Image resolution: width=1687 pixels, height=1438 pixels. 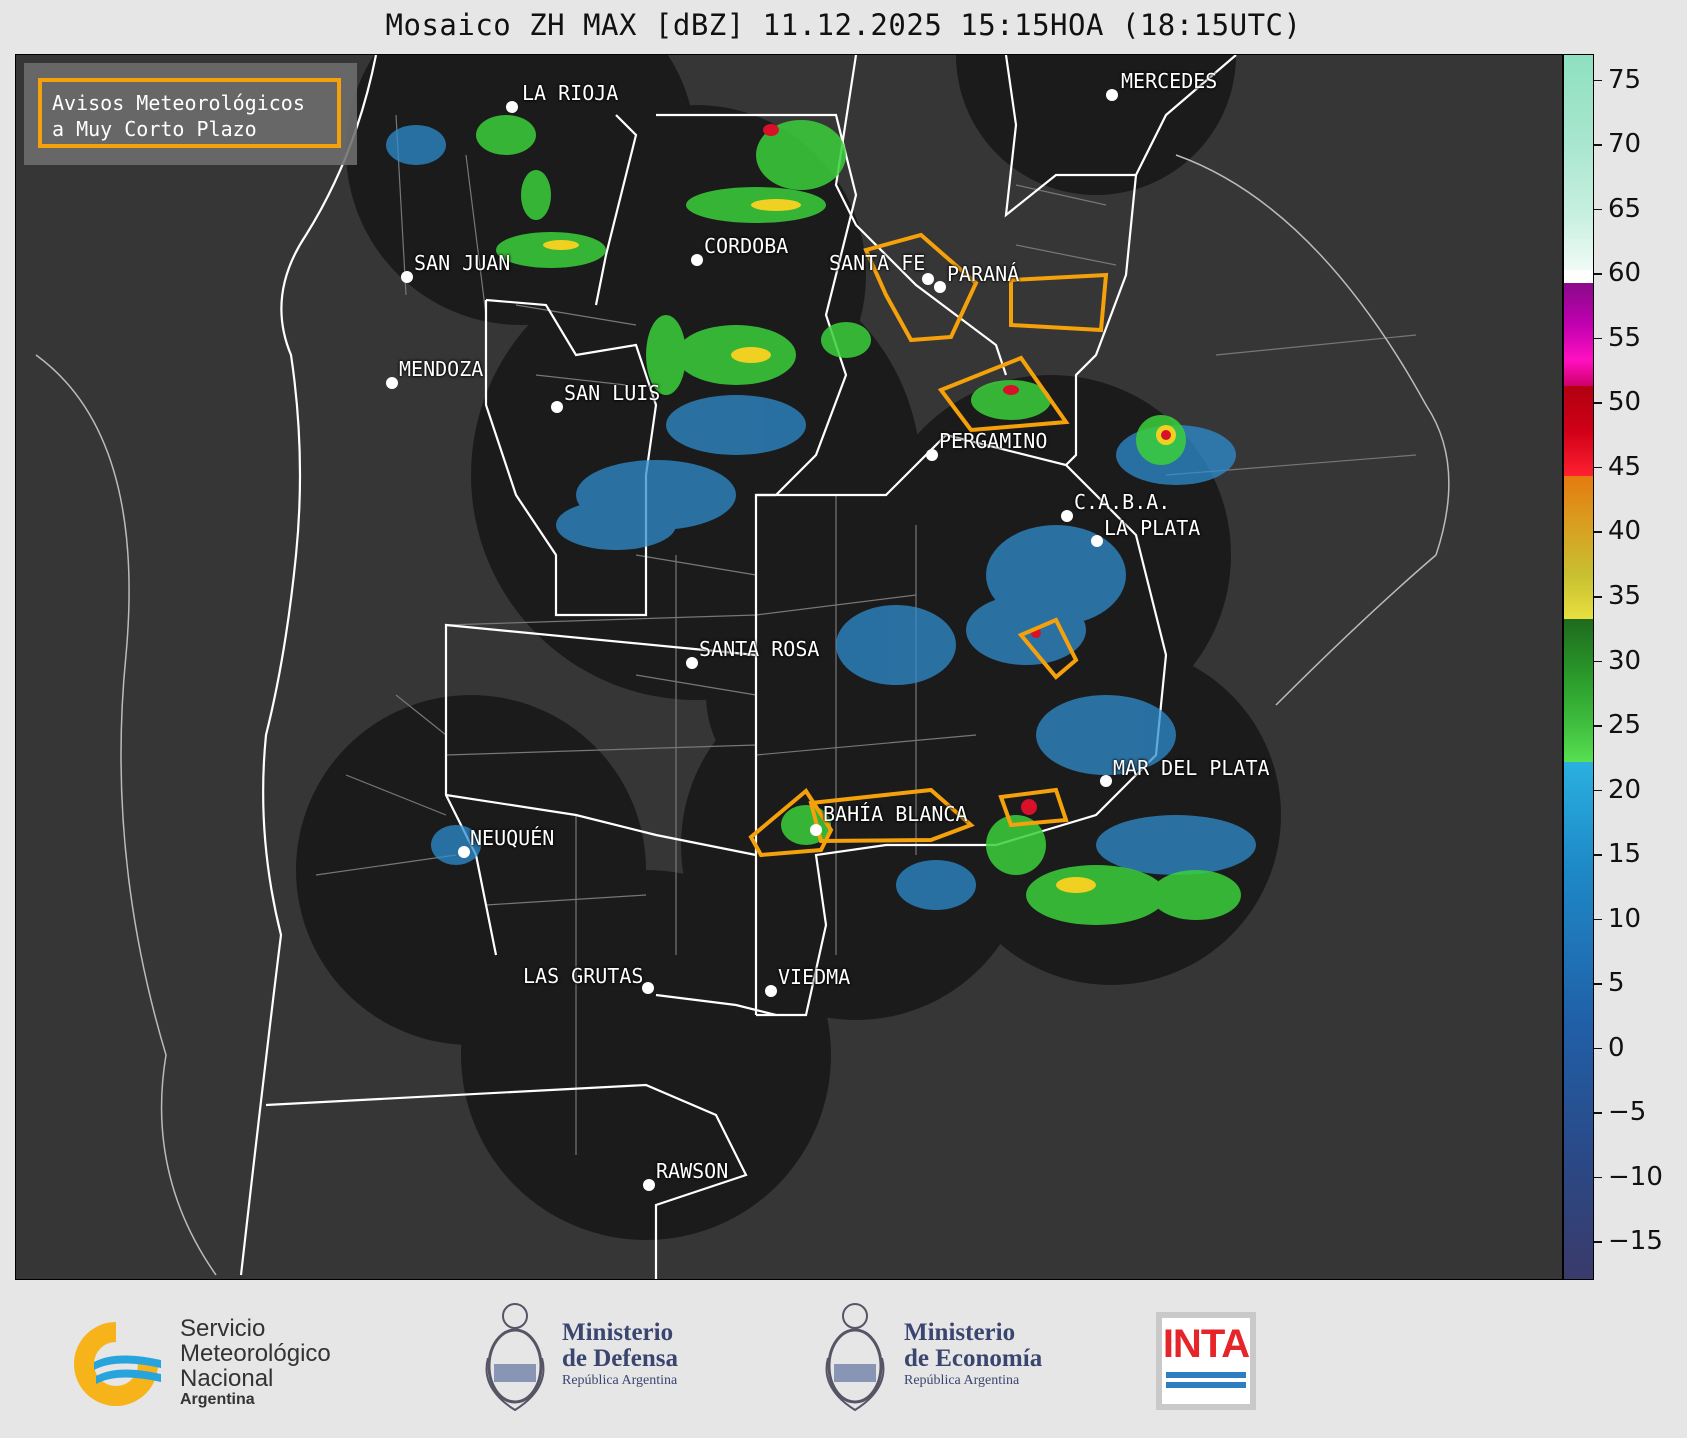 I want to click on colorbar-tick-label: 70, so click(x=1625, y=144).